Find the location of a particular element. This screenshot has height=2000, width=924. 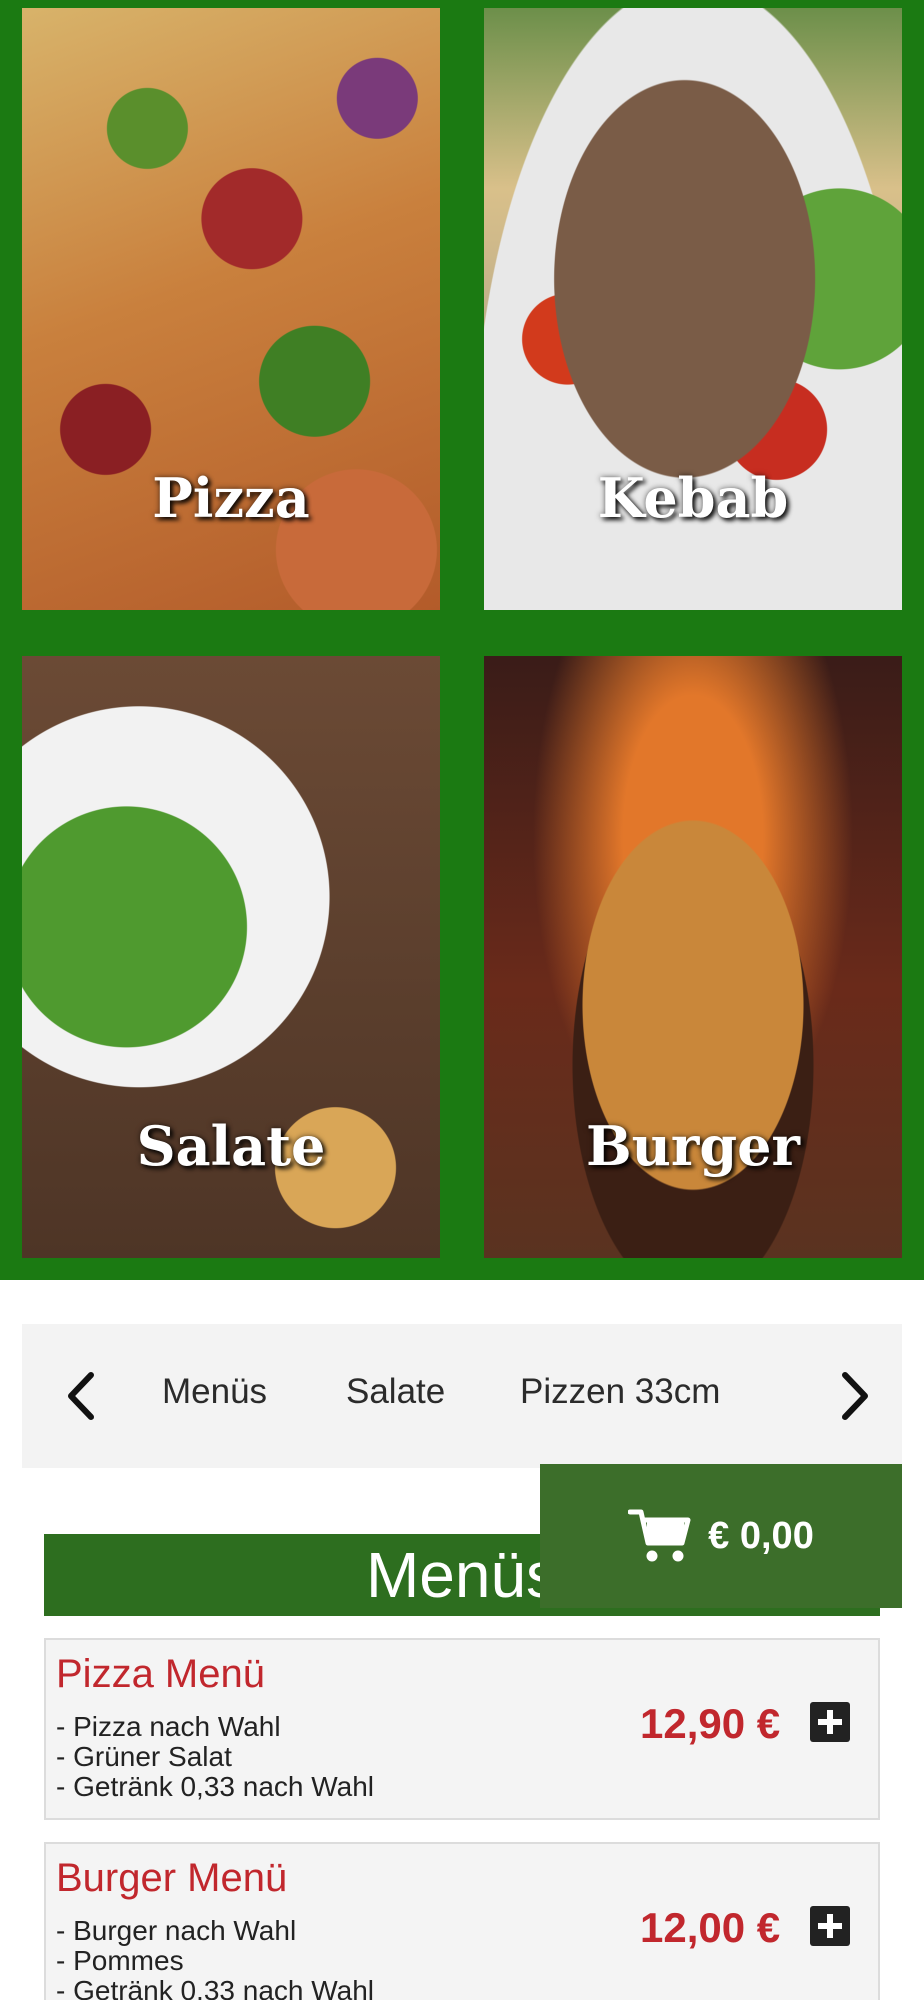

category-tile-pizza: Pizza is located at coordinates (231, 309).